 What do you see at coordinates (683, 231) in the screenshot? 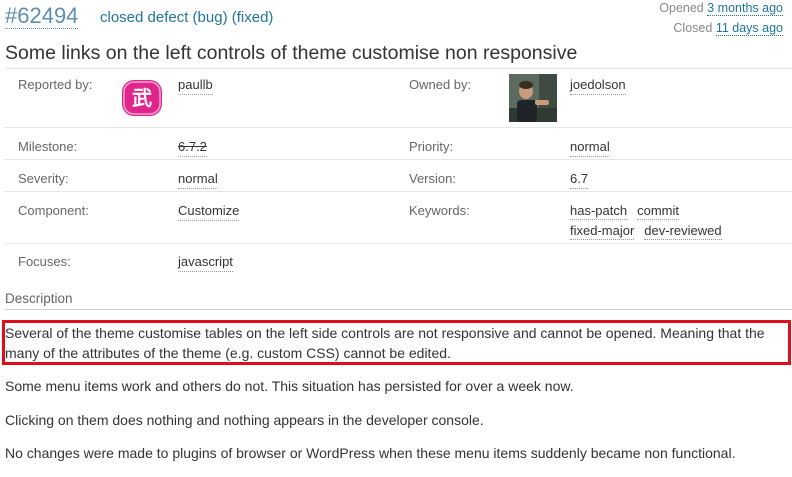
I see `keyword-link: dev-reviewed` at bounding box center [683, 231].